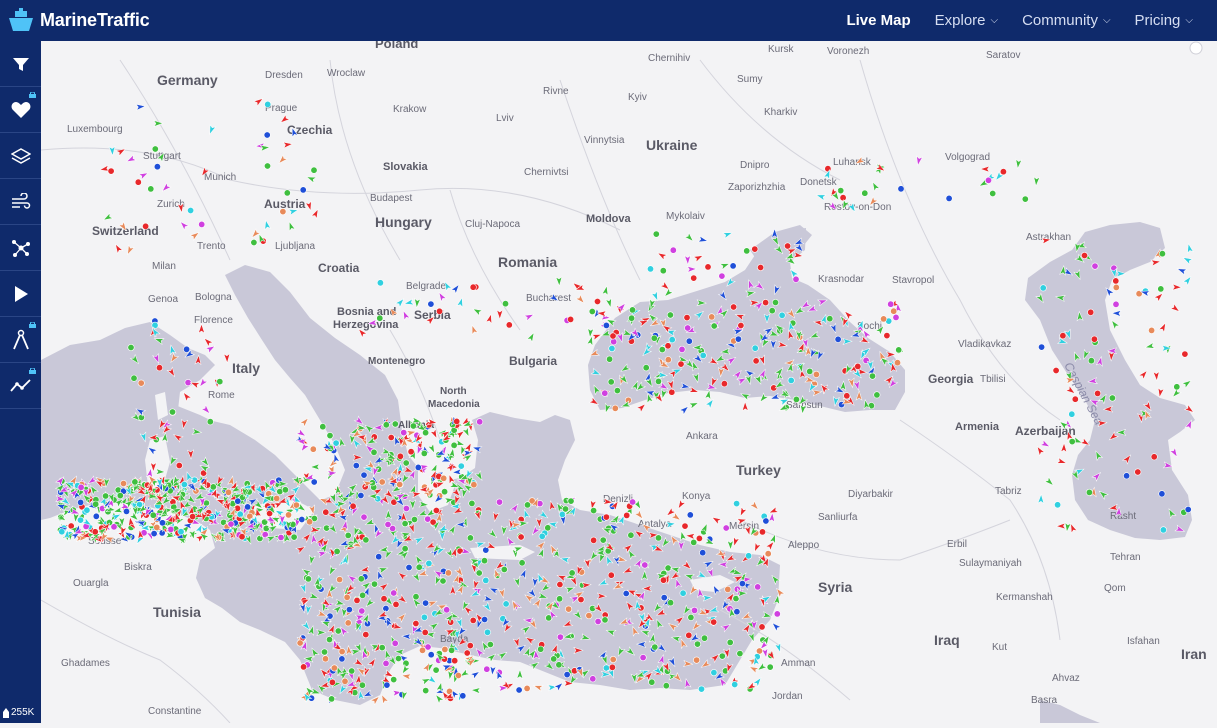  Describe the element at coordinates (20, 386) in the screenshot. I see `analytics-button` at that location.